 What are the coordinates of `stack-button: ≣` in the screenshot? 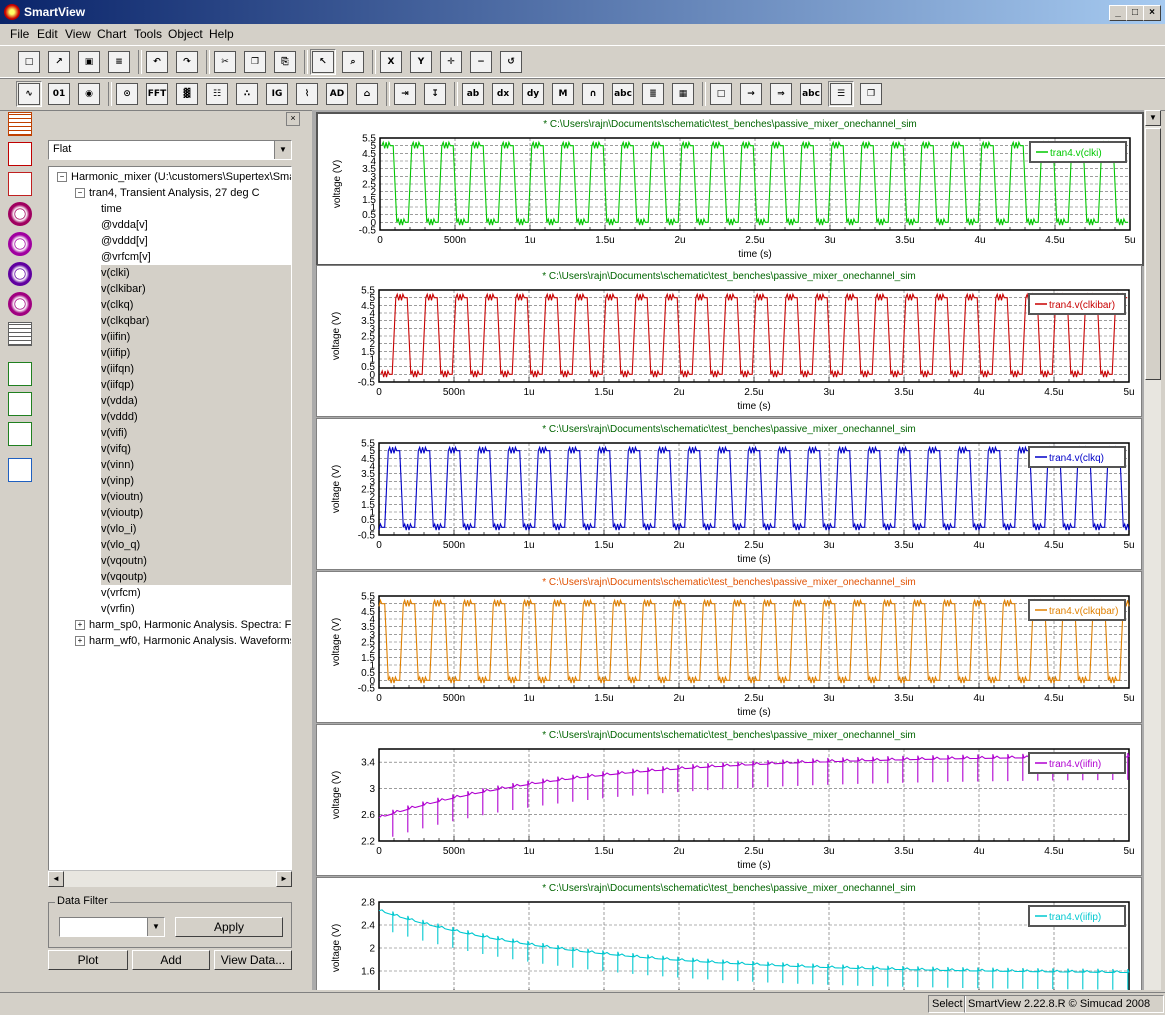 It's located at (653, 94).